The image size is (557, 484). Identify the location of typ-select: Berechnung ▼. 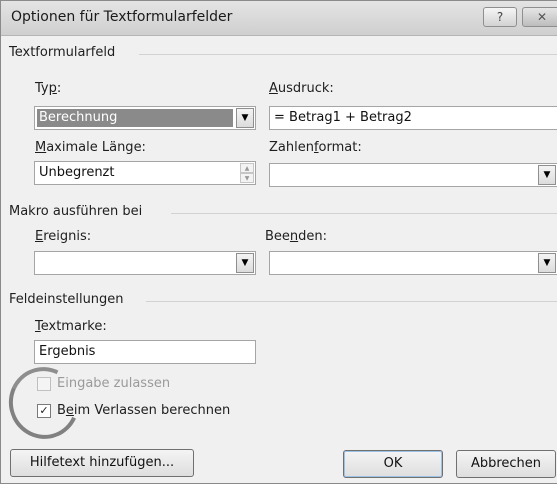
(145, 118).